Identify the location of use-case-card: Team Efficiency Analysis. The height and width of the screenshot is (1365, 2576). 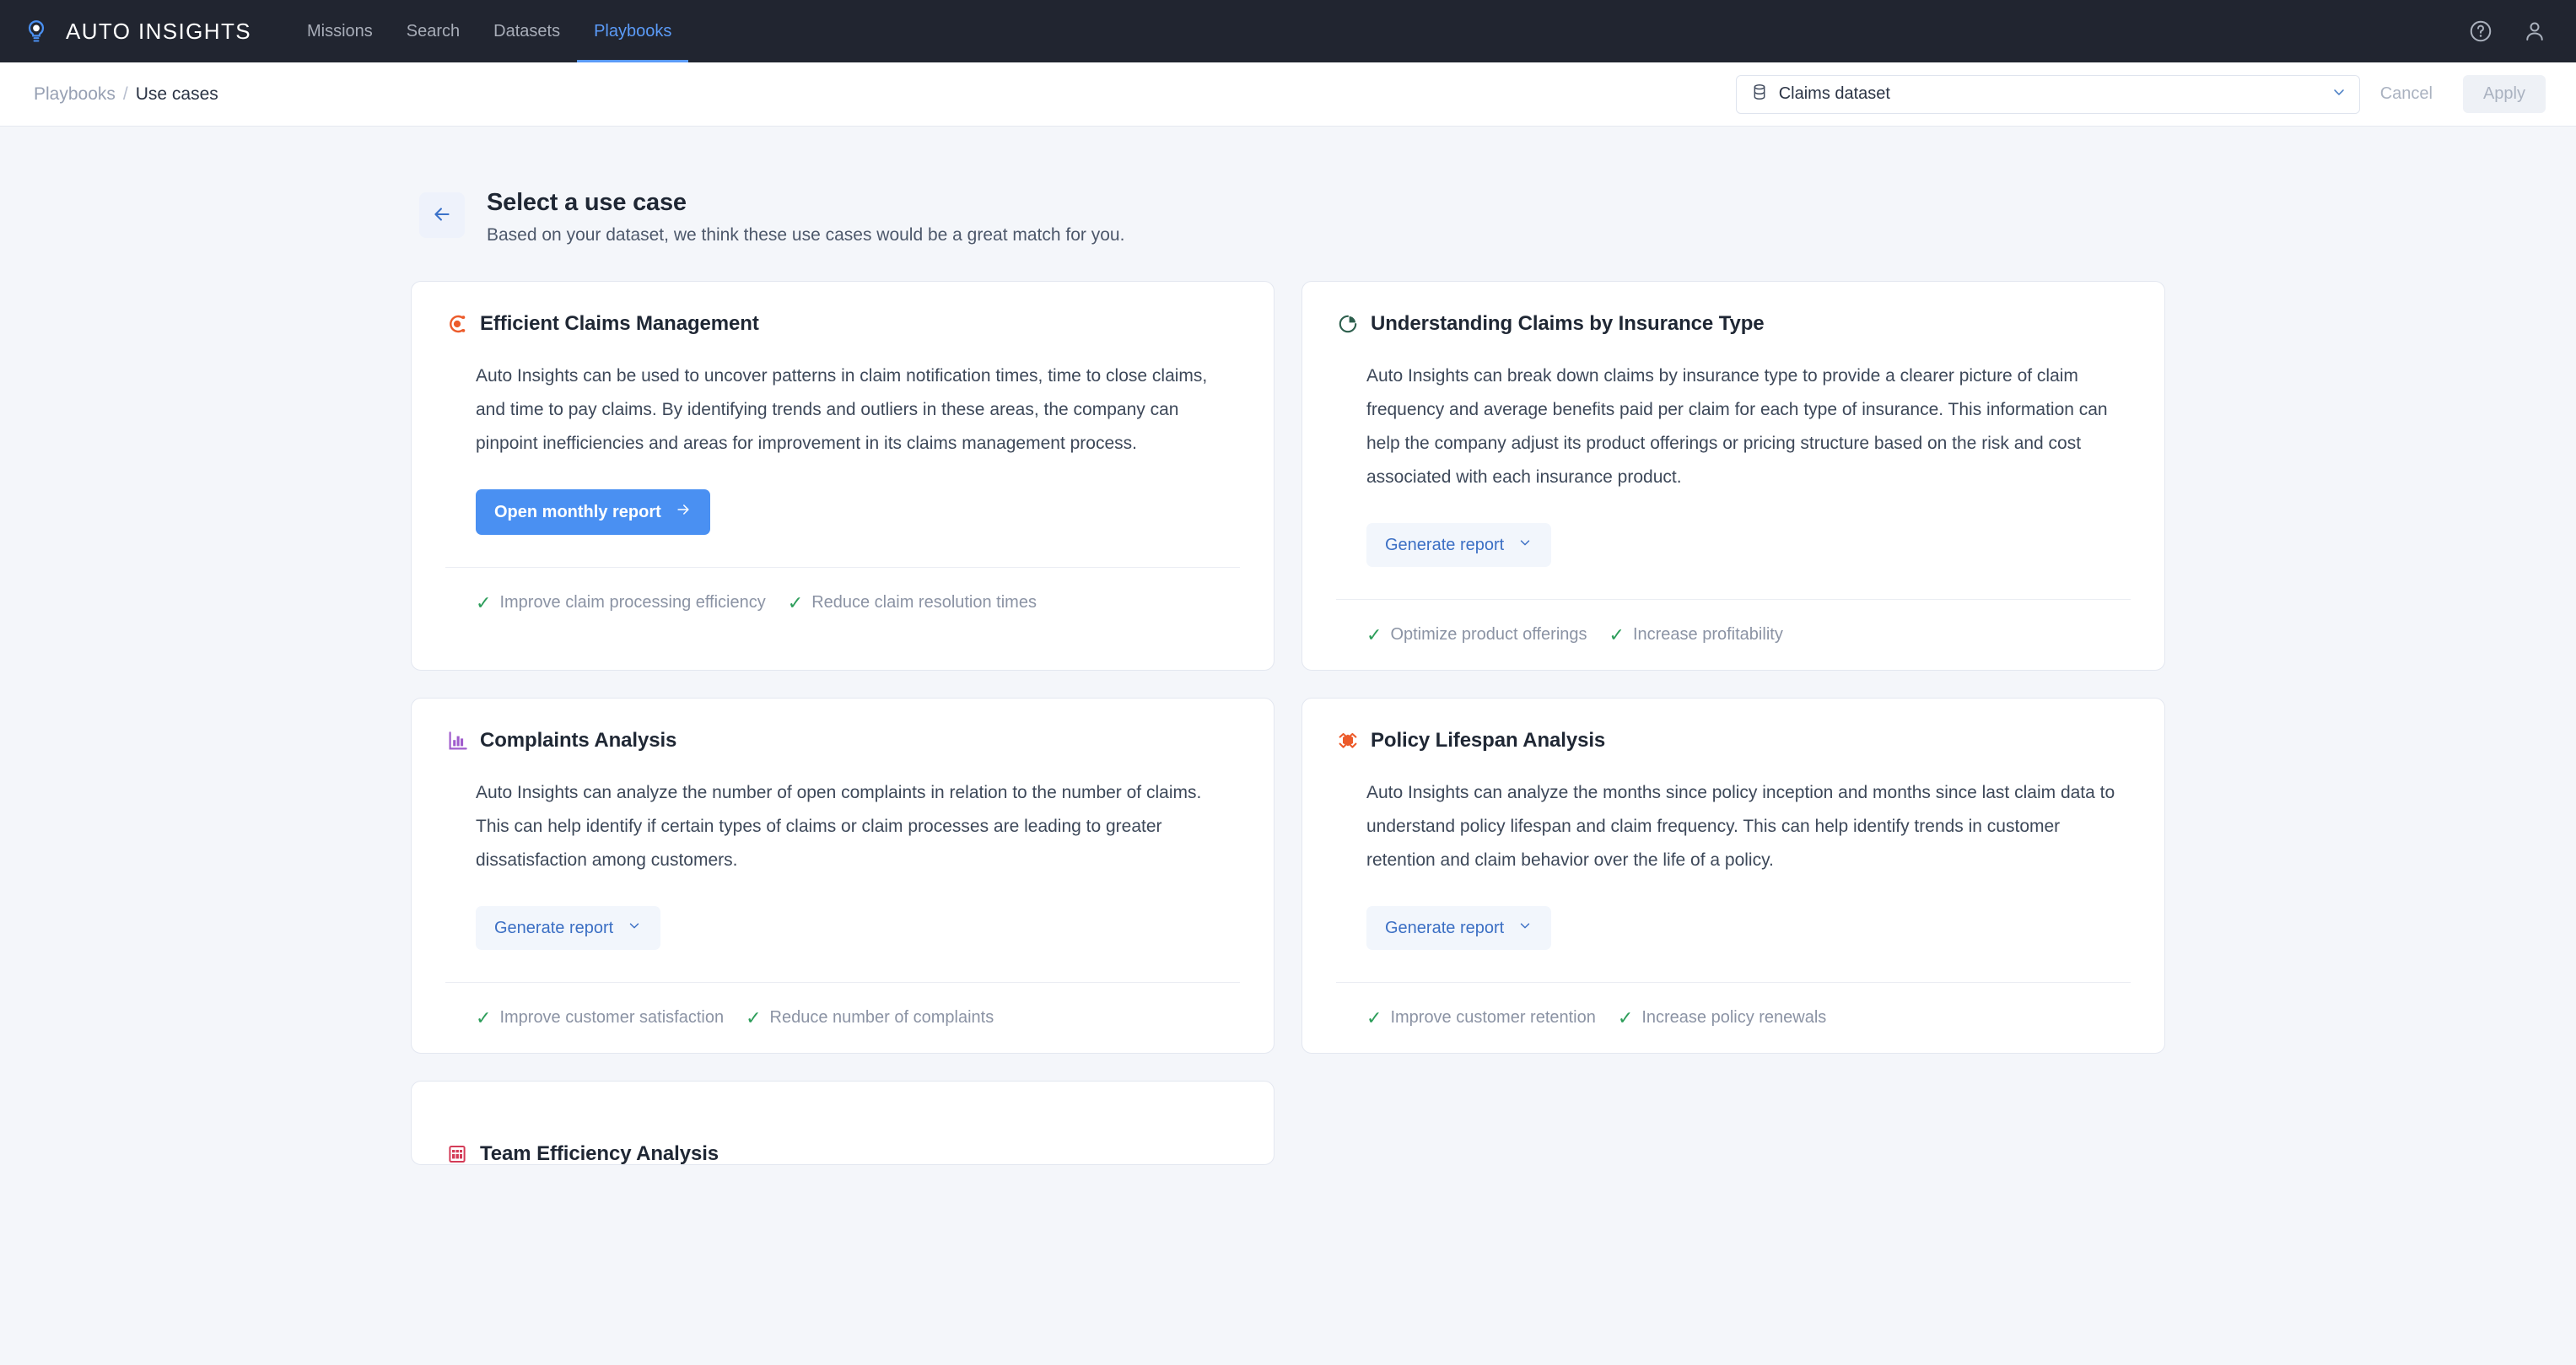
(843, 1123).